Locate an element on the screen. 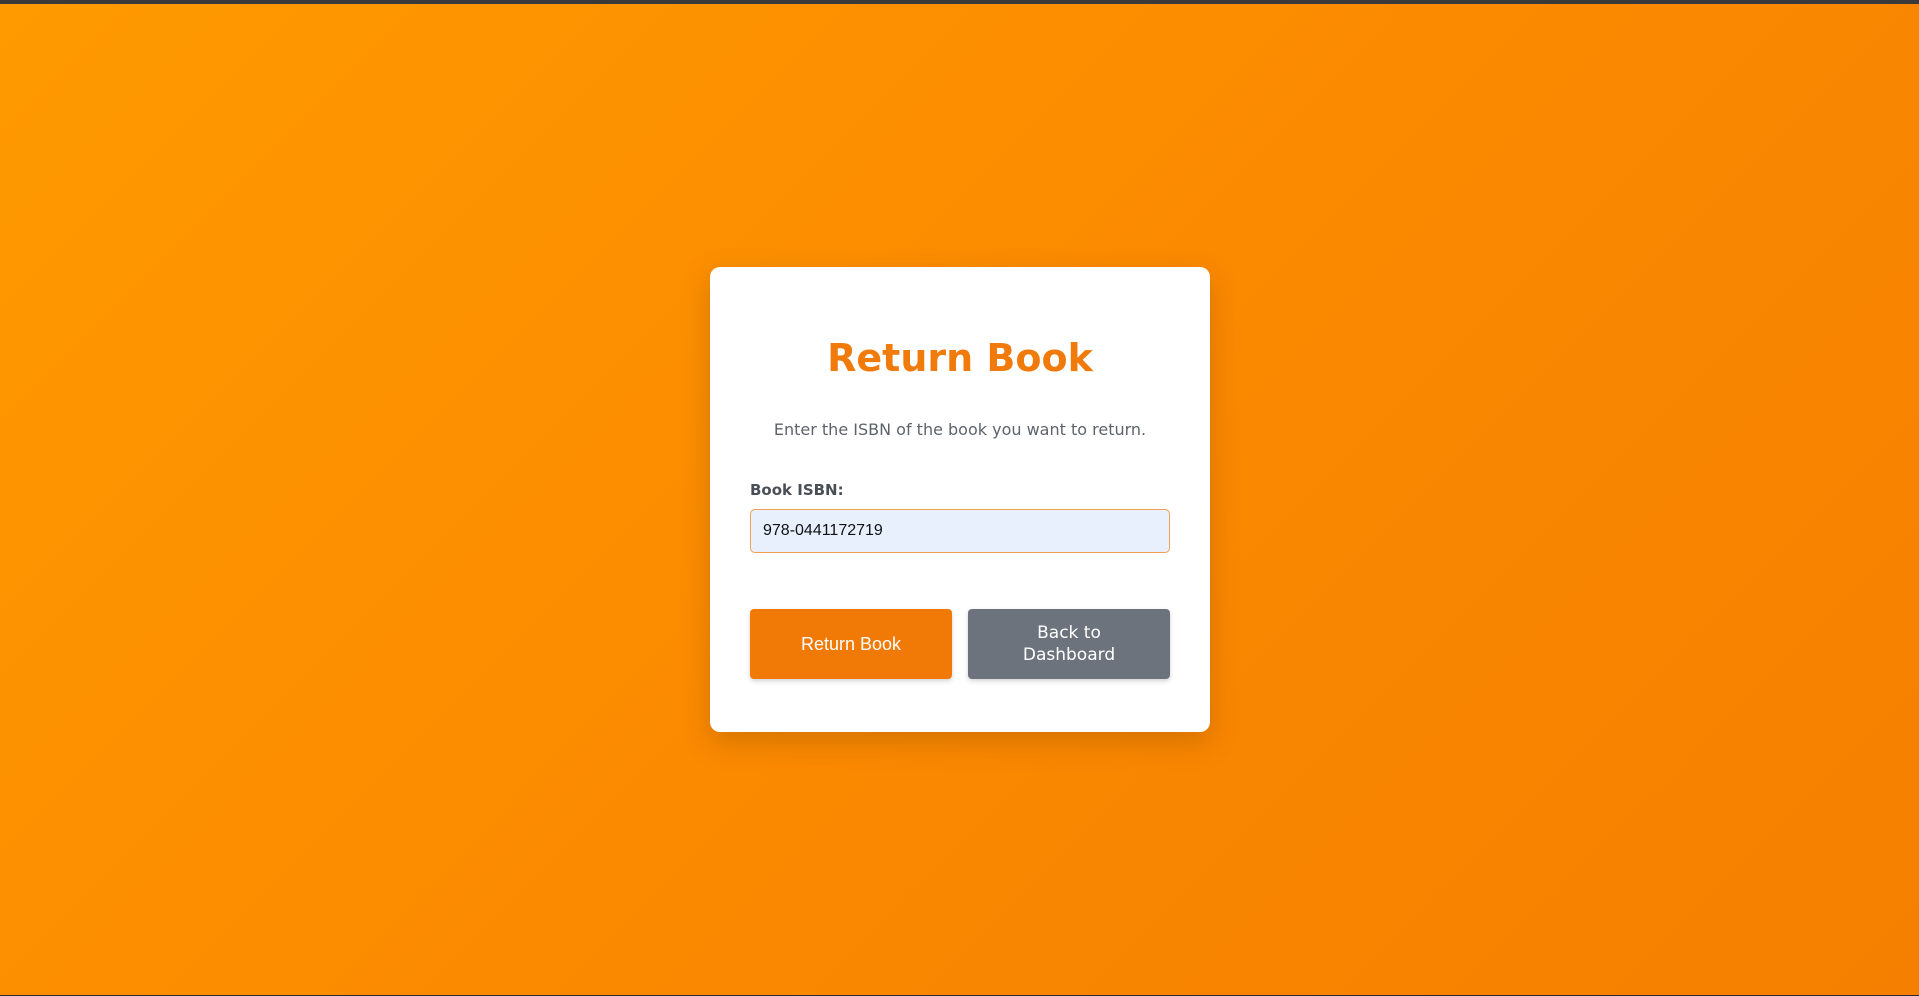 The width and height of the screenshot is (1919, 996). form-actions: Return Book Back to Dashboard is located at coordinates (960, 644).